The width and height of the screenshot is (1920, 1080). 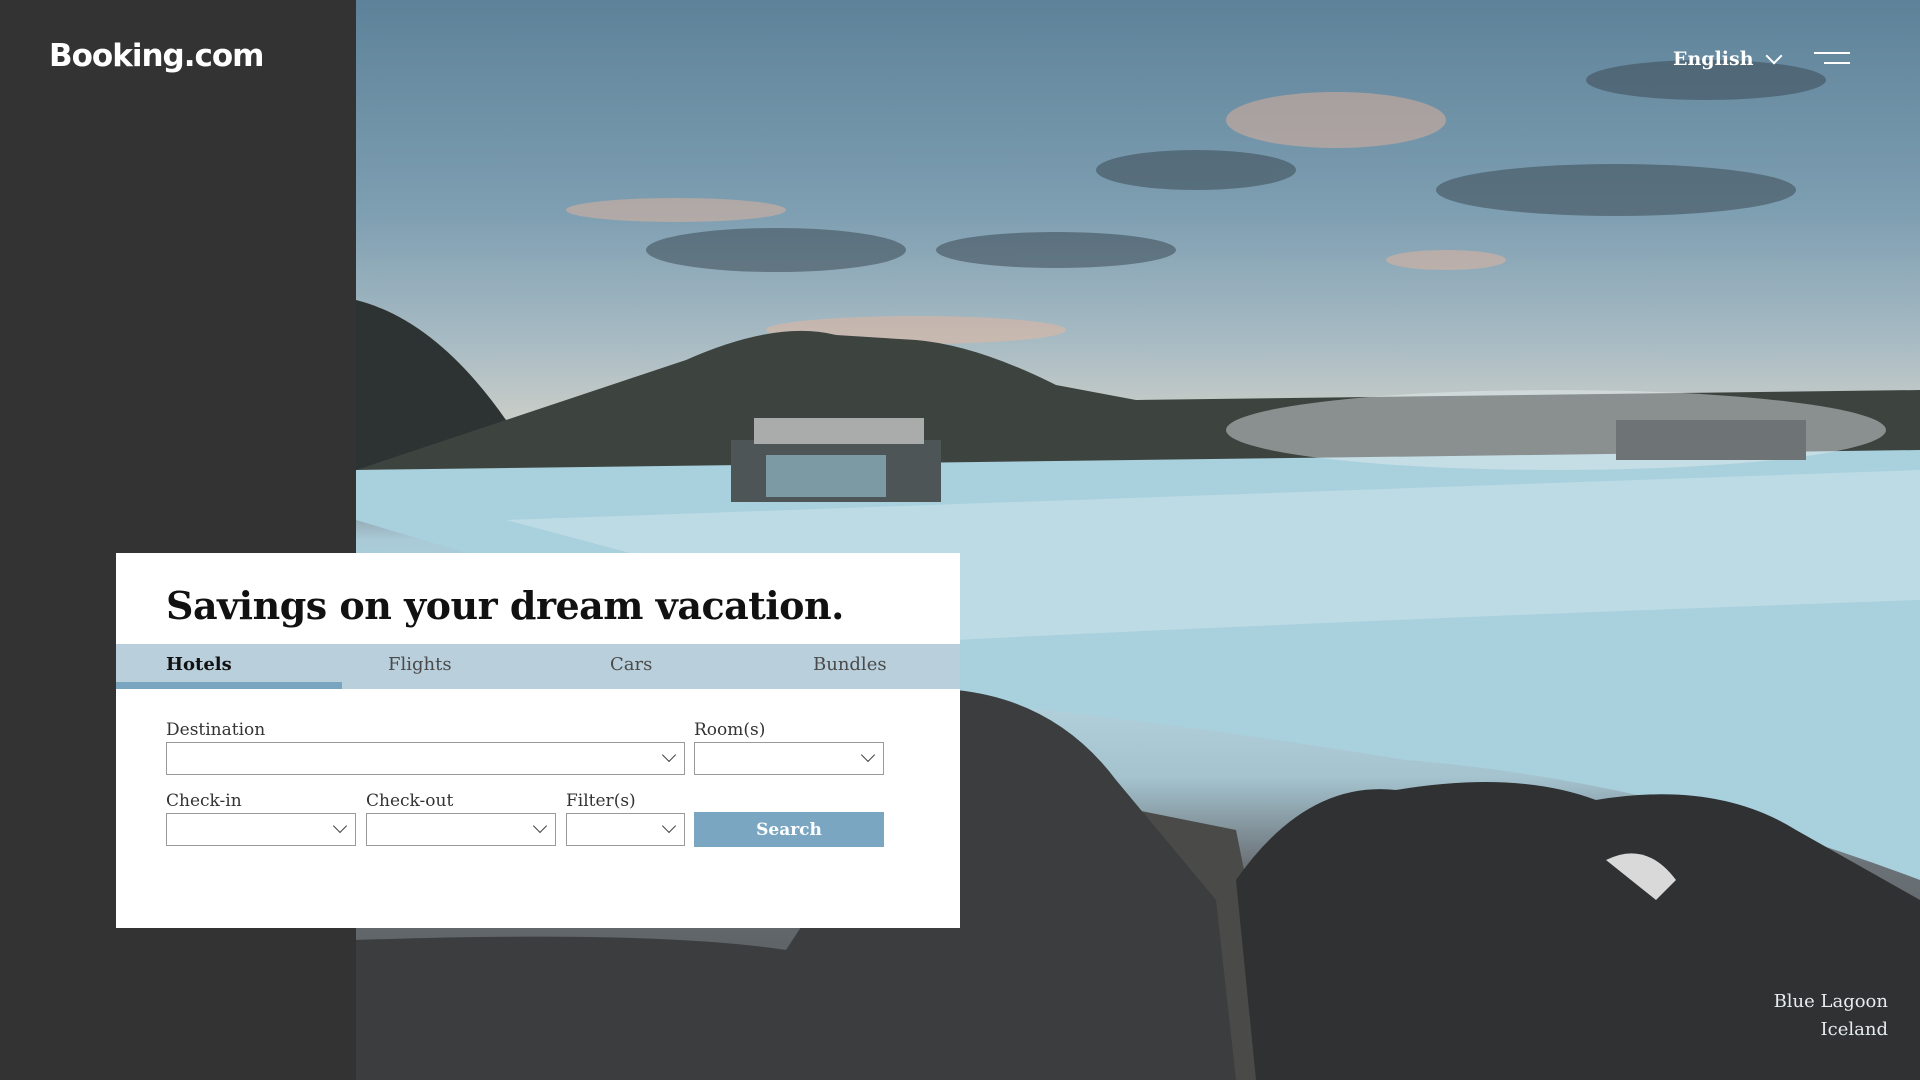 I want to click on filters-select, so click(x=625, y=829).